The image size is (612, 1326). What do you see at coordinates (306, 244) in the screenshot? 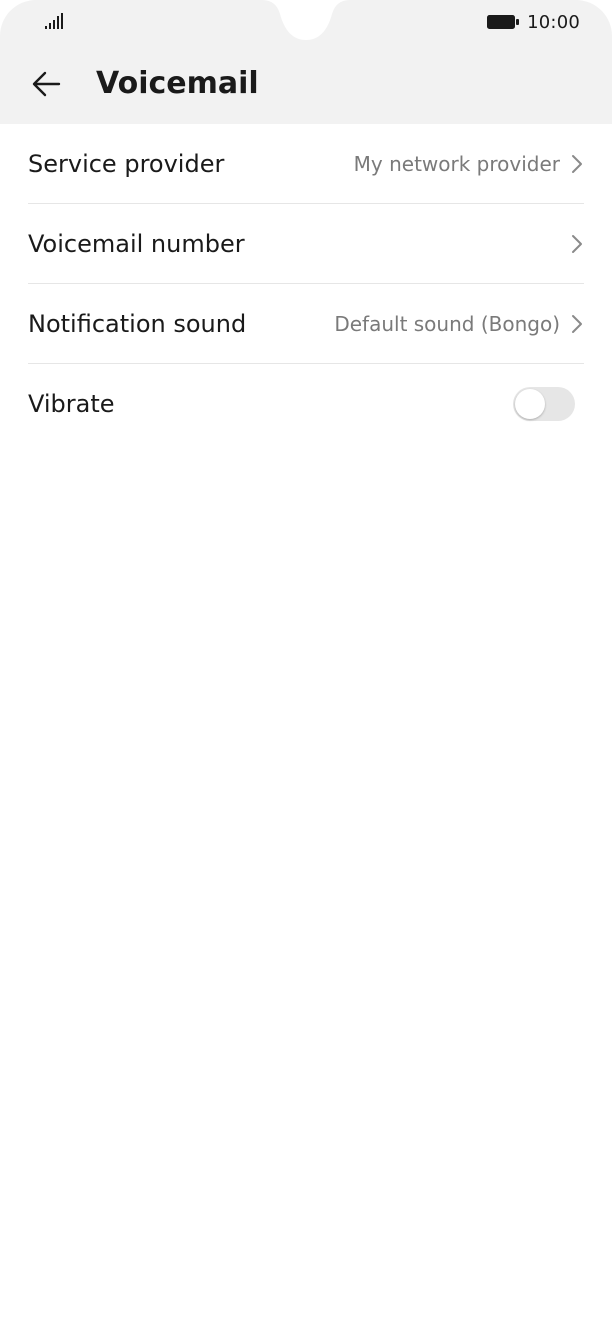
I see `voicemail-number-row: Voicemail number` at bounding box center [306, 244].